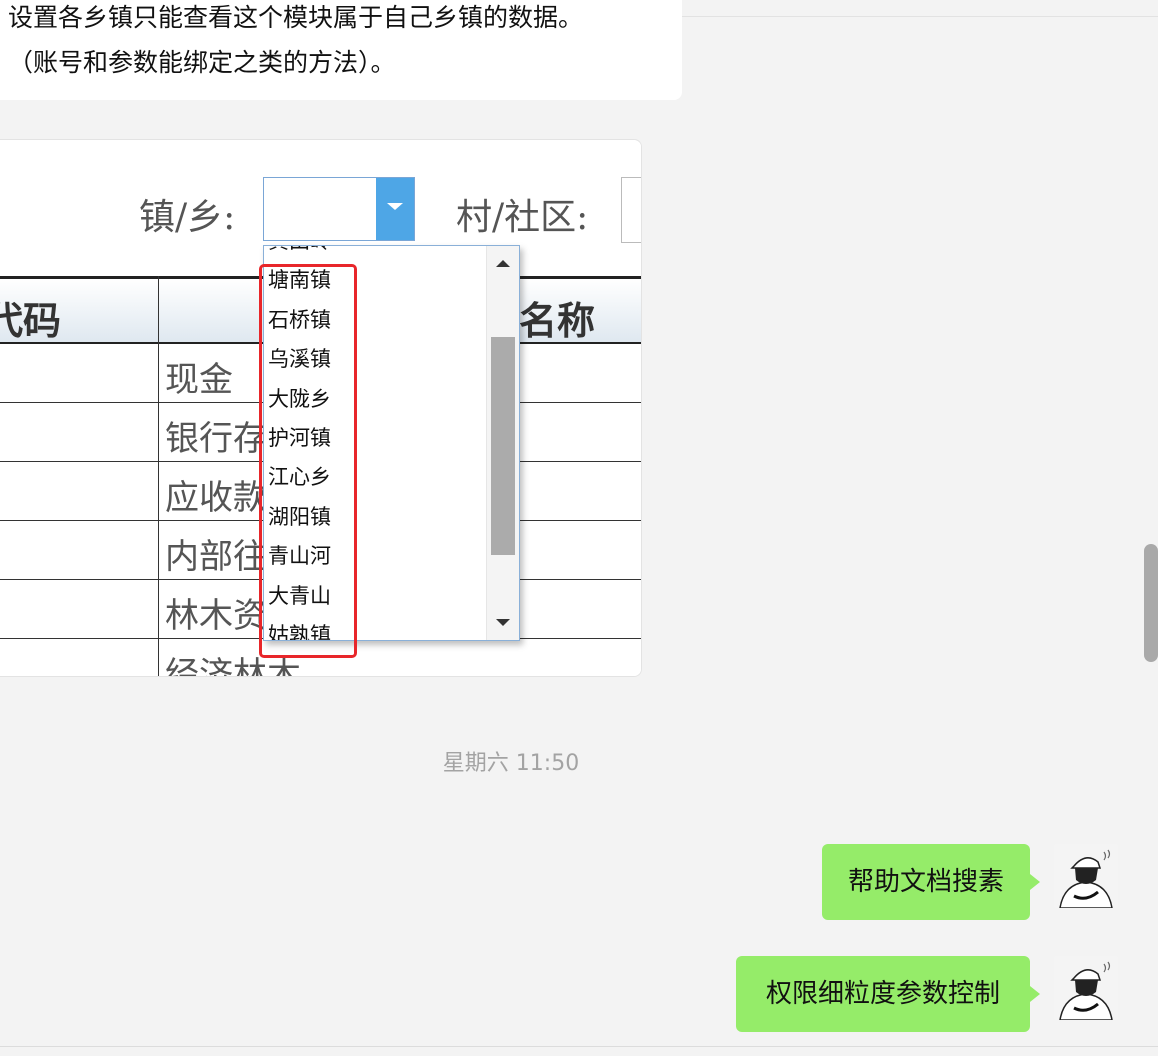 This screenshot has height=1056, width=1158. Describe the element at coordinates (888, 994) in the screenshot. I see `outgoing-message-bubble: 权限细粒度参数控制` at that location.